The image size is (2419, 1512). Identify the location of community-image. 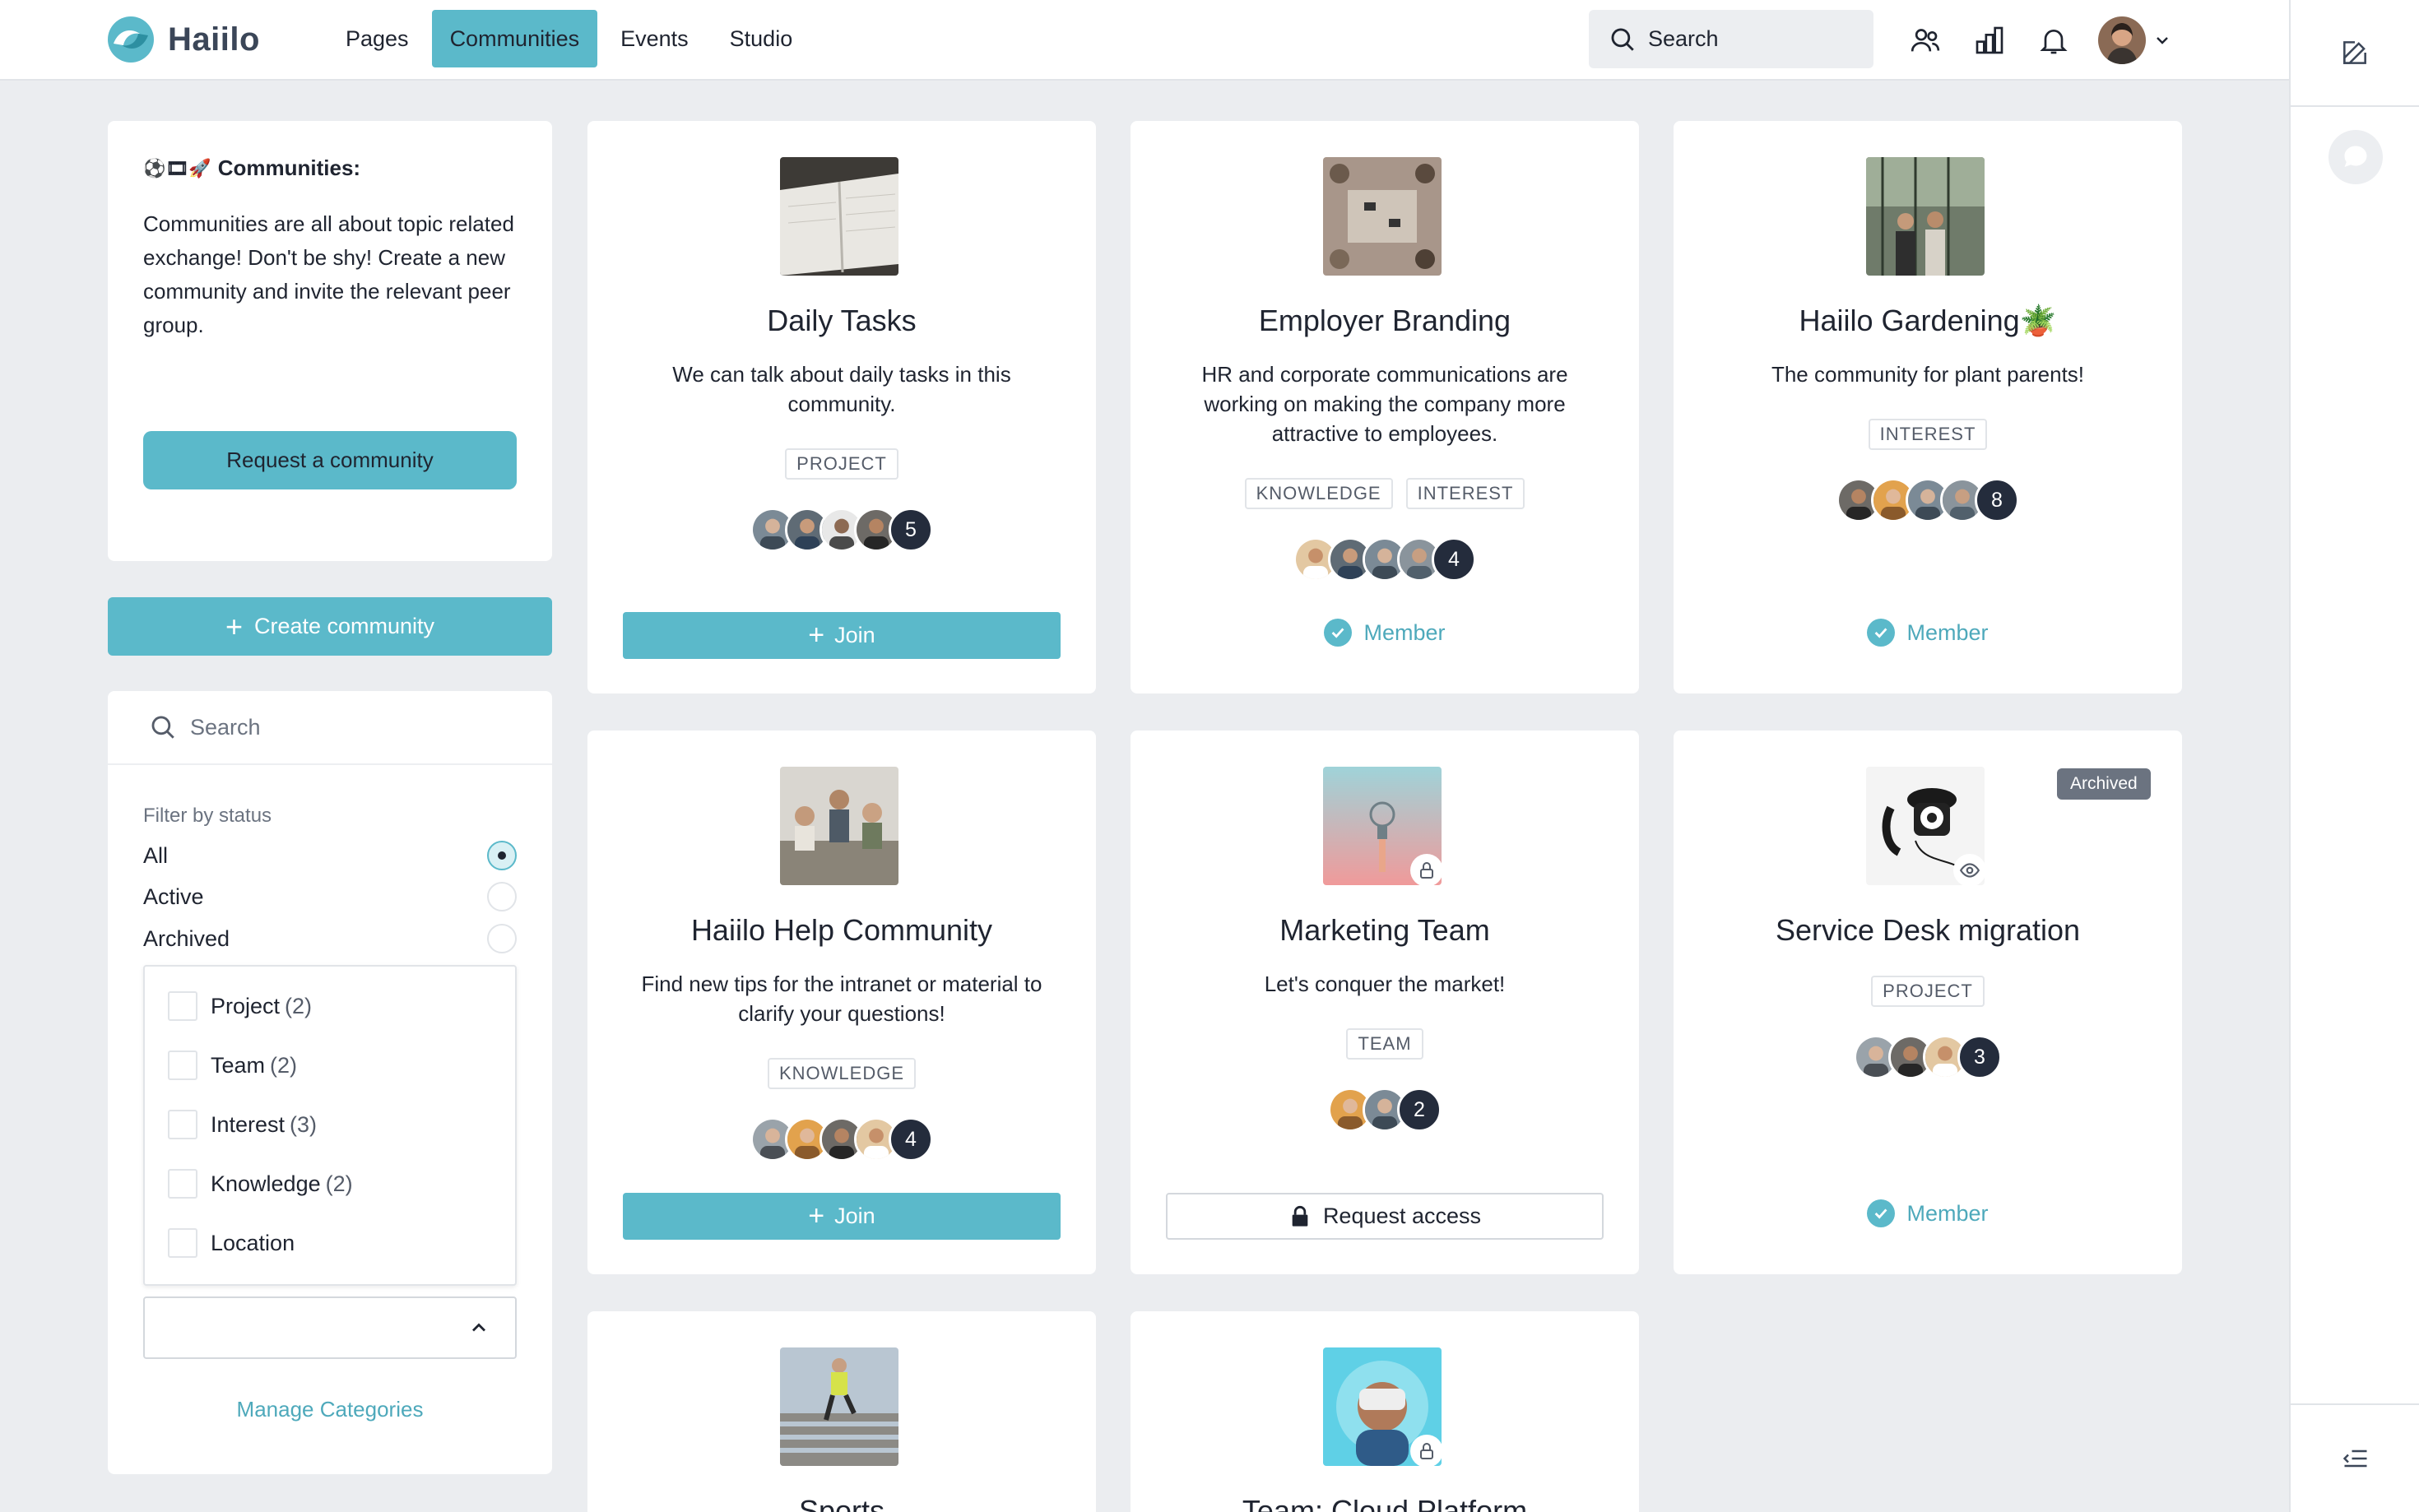
(1925, 216).